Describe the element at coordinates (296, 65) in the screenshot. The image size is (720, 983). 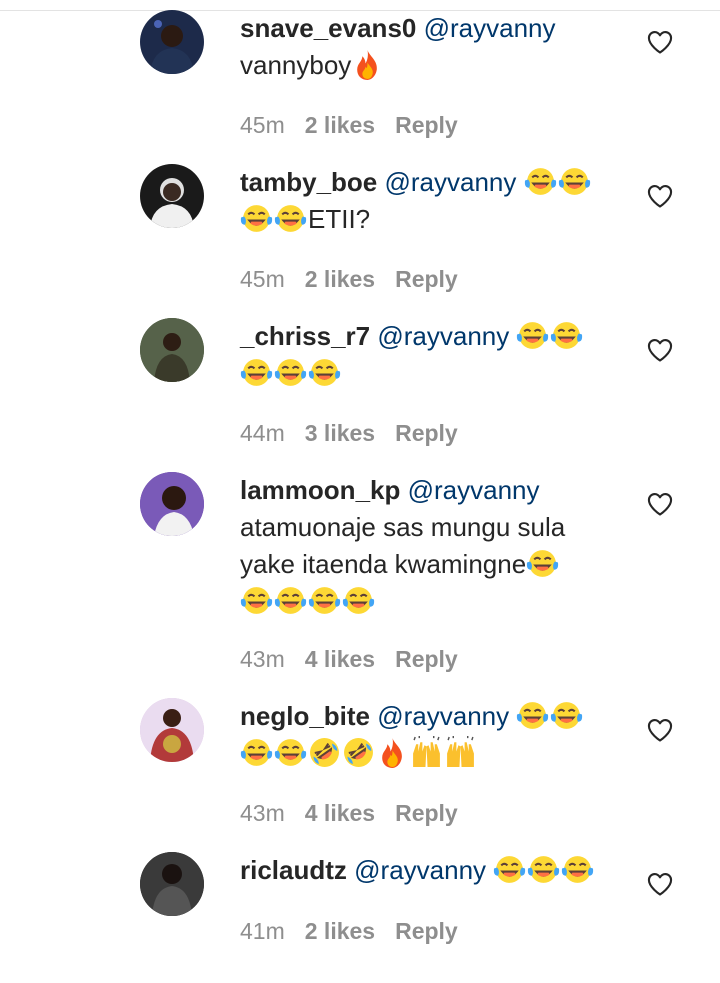
I see `comment-text: vannyboy` at that location.